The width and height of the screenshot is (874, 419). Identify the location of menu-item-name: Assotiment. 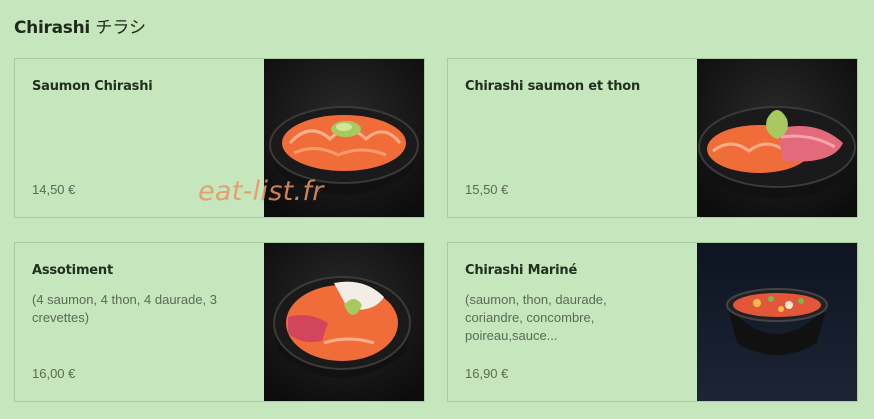
(72, 270).